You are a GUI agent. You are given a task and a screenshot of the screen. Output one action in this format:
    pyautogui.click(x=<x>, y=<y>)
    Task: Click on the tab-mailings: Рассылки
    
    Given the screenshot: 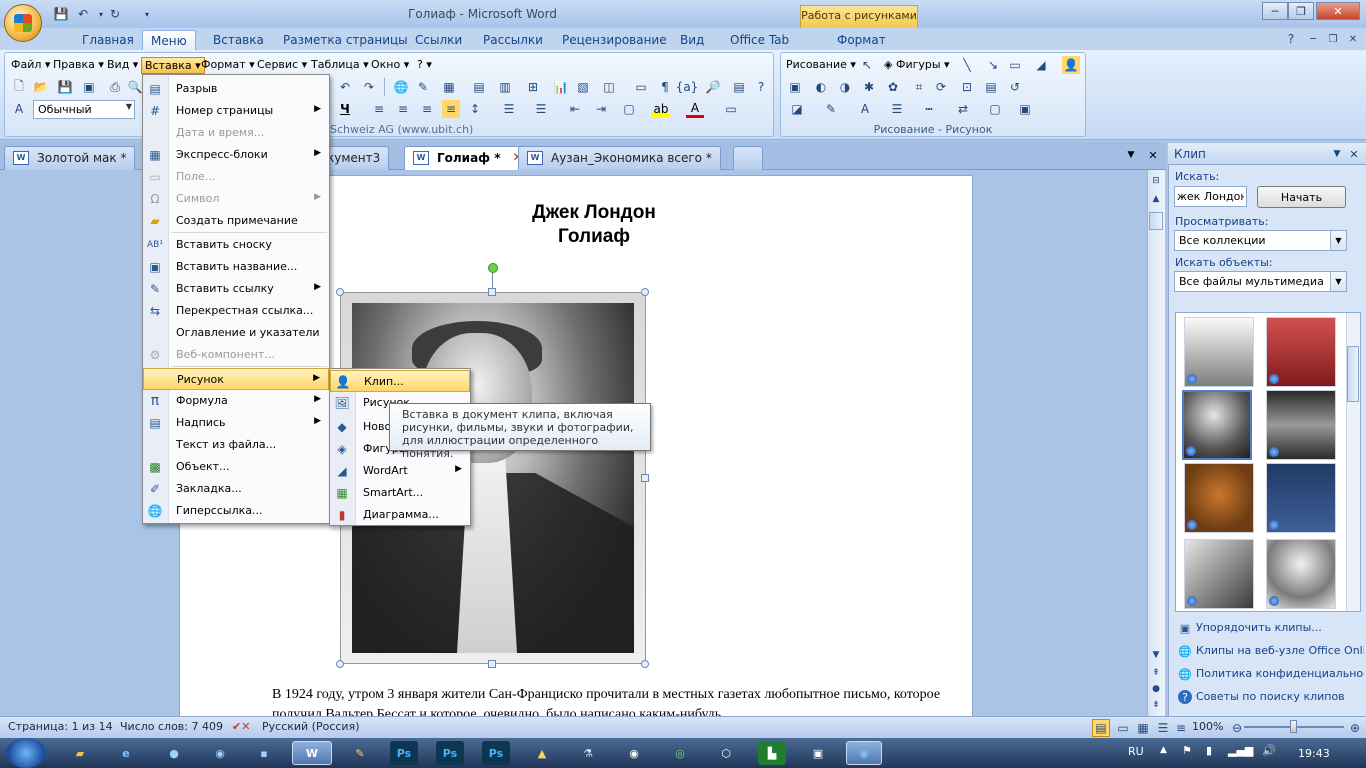 What is the action you would take?
    pyautogui.click(x=513, y=40)
    